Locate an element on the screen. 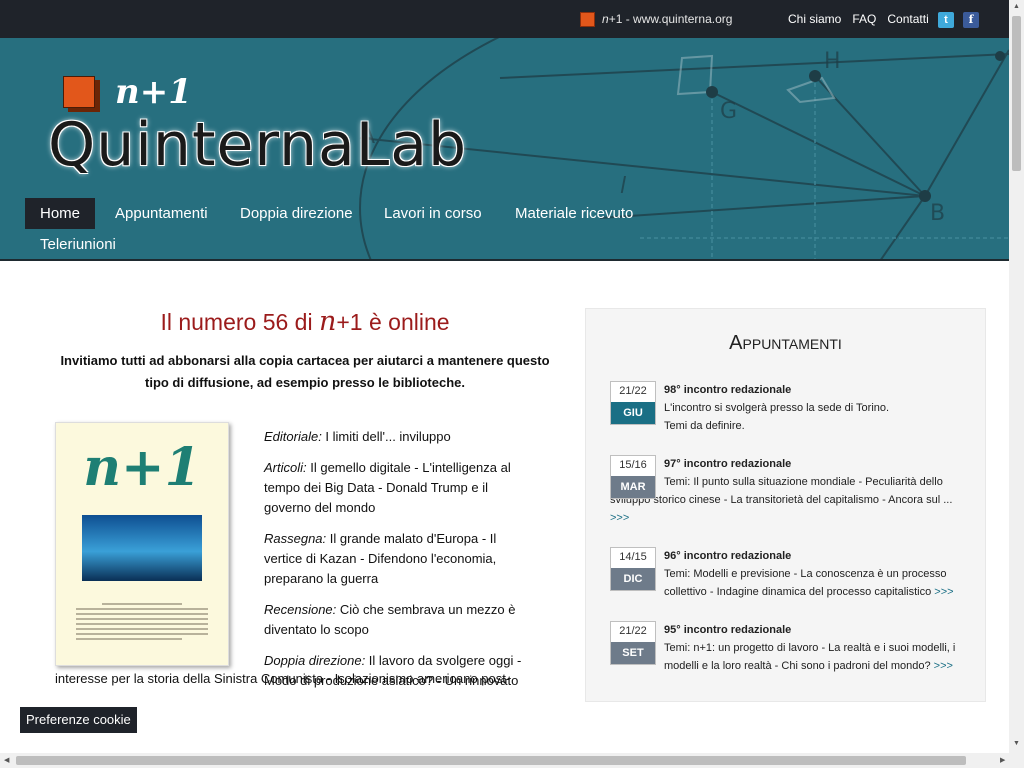 The image size is (1024, 768). cover-image is located at coordinates (142, 548).